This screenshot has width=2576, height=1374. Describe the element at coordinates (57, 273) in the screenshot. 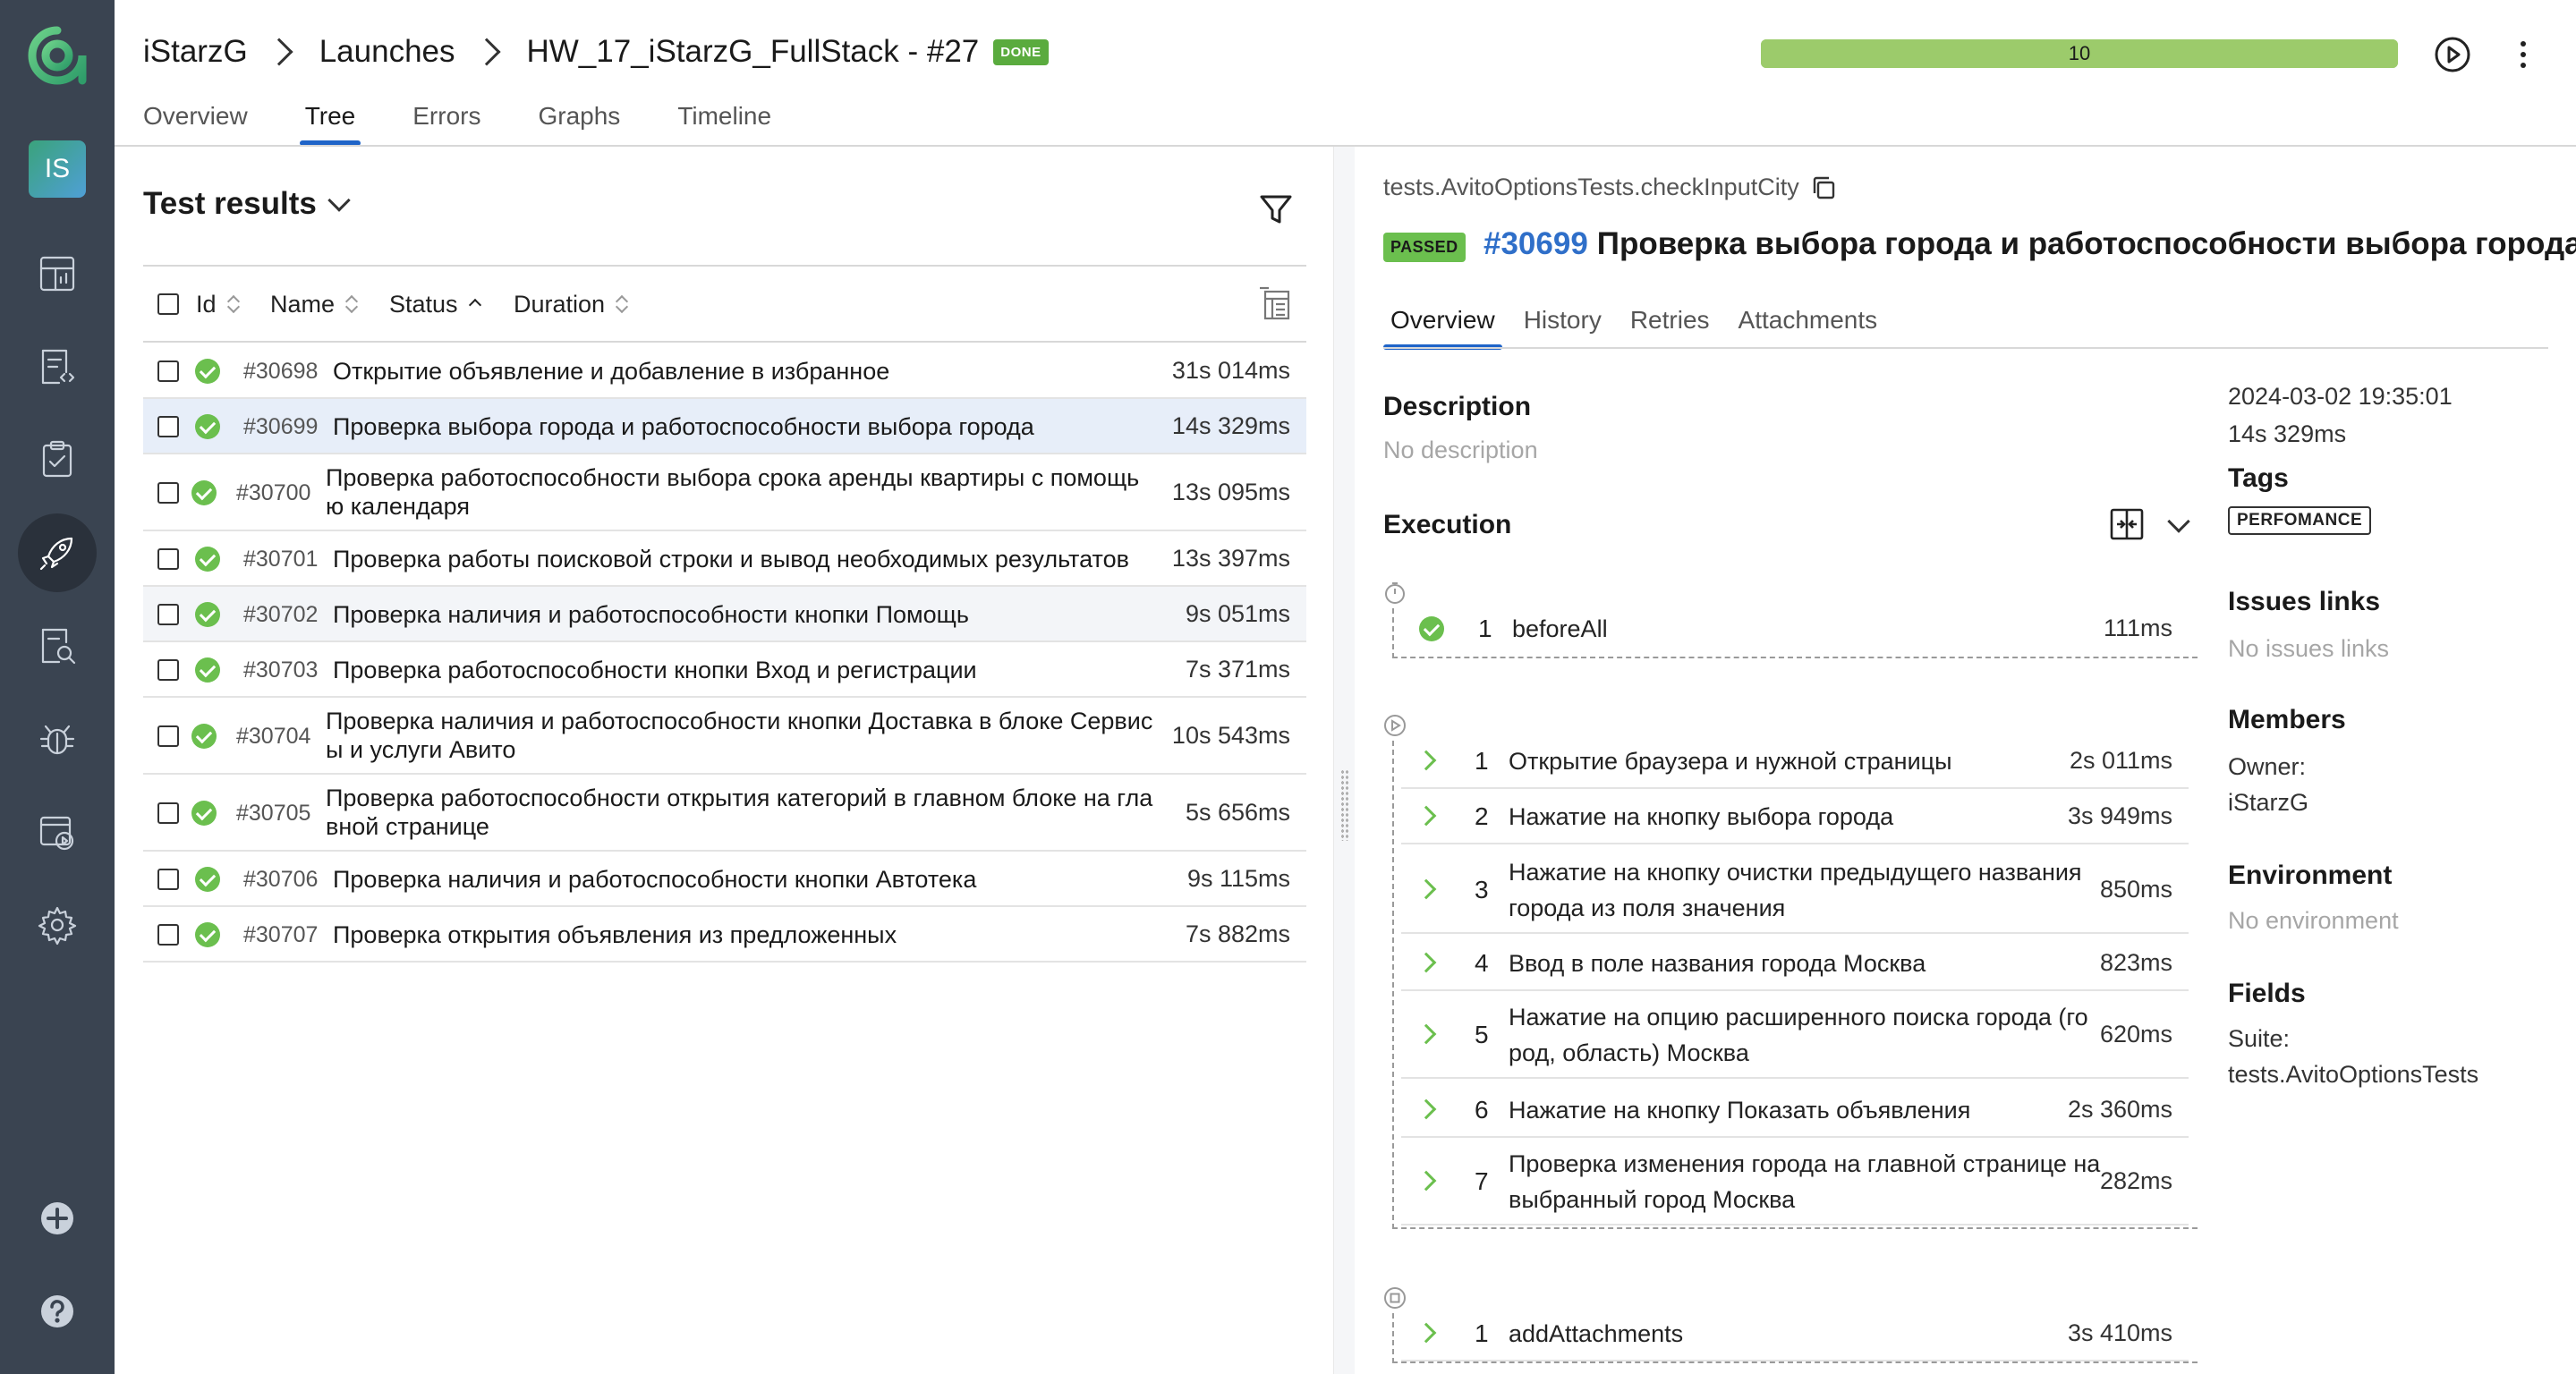

I see `dashboard-icon` at that location.